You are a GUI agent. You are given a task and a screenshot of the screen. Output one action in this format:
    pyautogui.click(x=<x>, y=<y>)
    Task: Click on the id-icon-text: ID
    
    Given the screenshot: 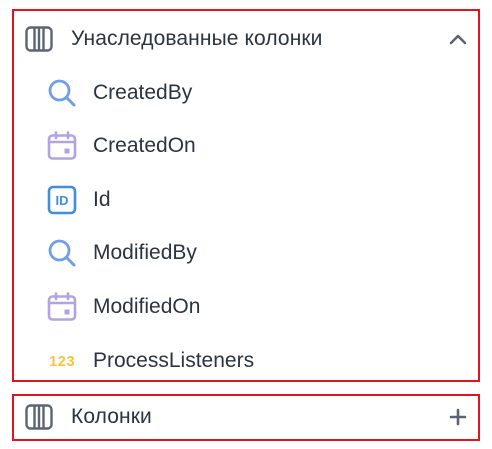 What is the action you would take?
    pyautogui.click(x=62, y=200)
    